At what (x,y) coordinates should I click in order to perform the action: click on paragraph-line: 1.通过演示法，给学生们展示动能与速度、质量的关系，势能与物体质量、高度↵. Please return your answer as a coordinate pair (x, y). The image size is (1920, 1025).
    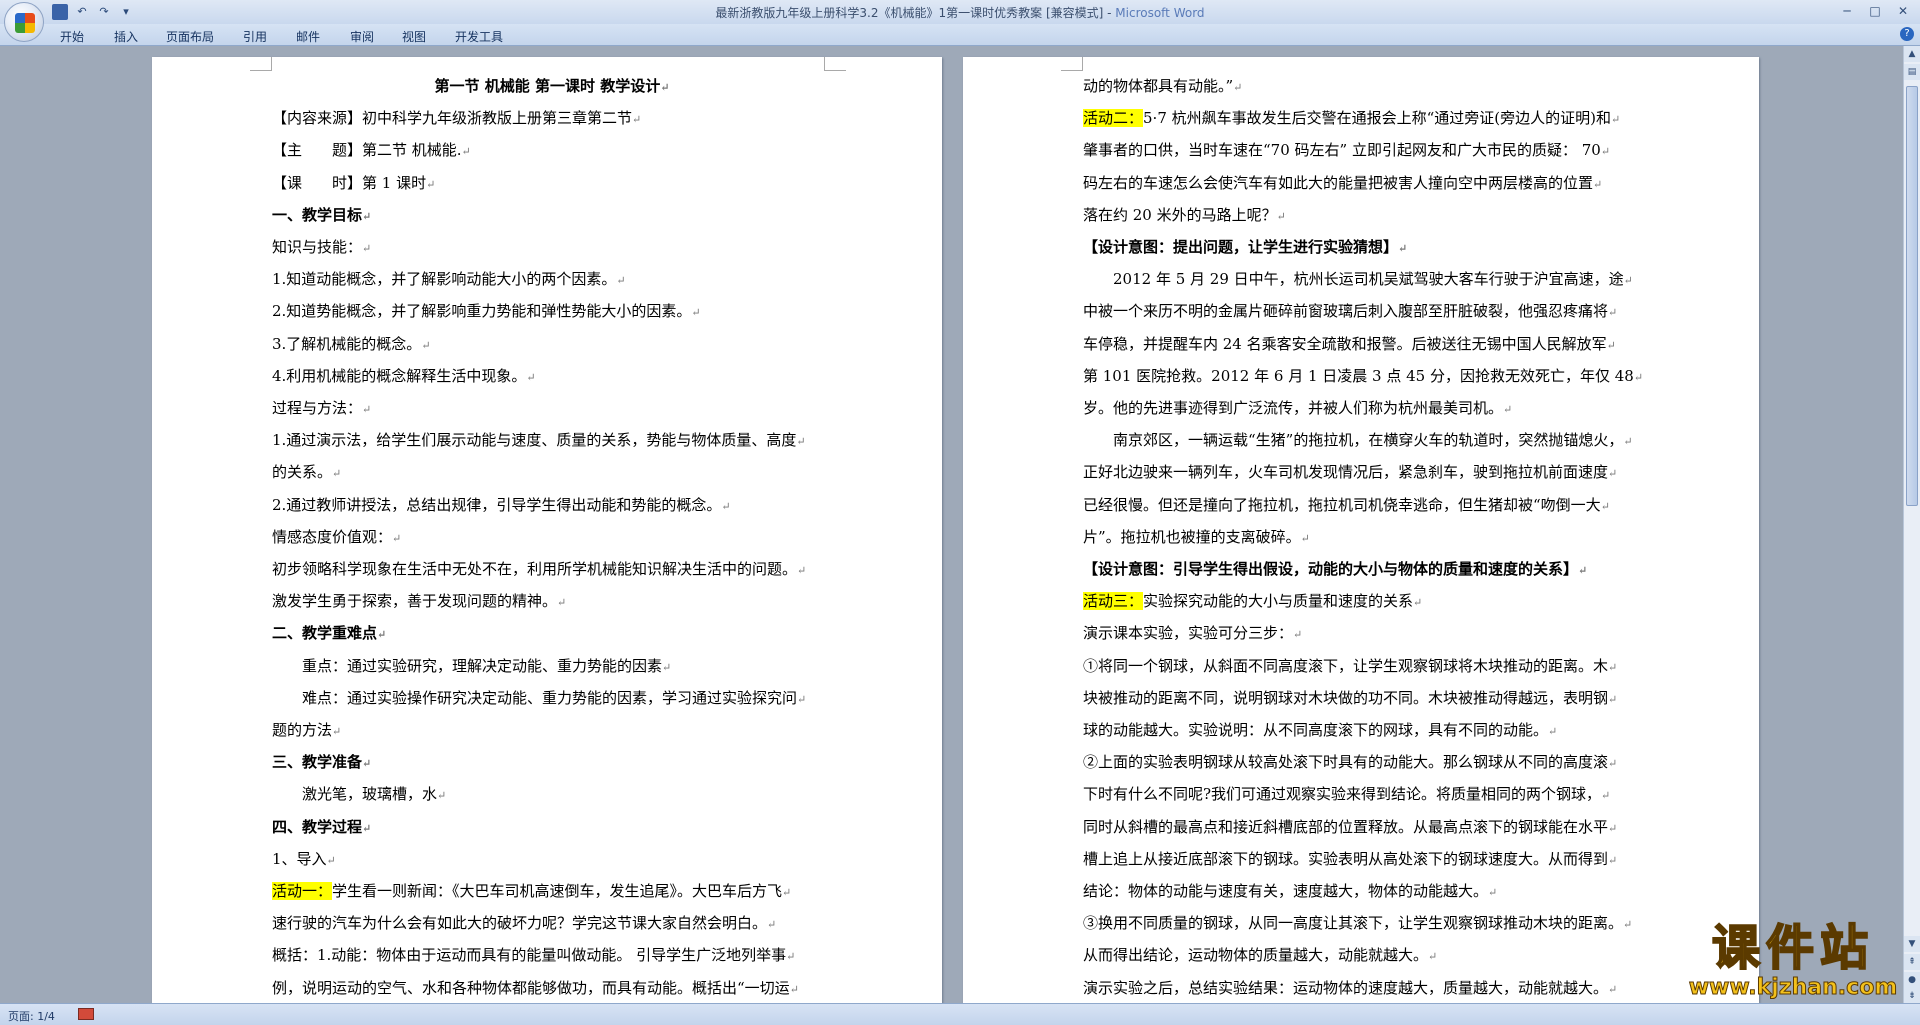
    Looking at the image, I should click on (552, 441).